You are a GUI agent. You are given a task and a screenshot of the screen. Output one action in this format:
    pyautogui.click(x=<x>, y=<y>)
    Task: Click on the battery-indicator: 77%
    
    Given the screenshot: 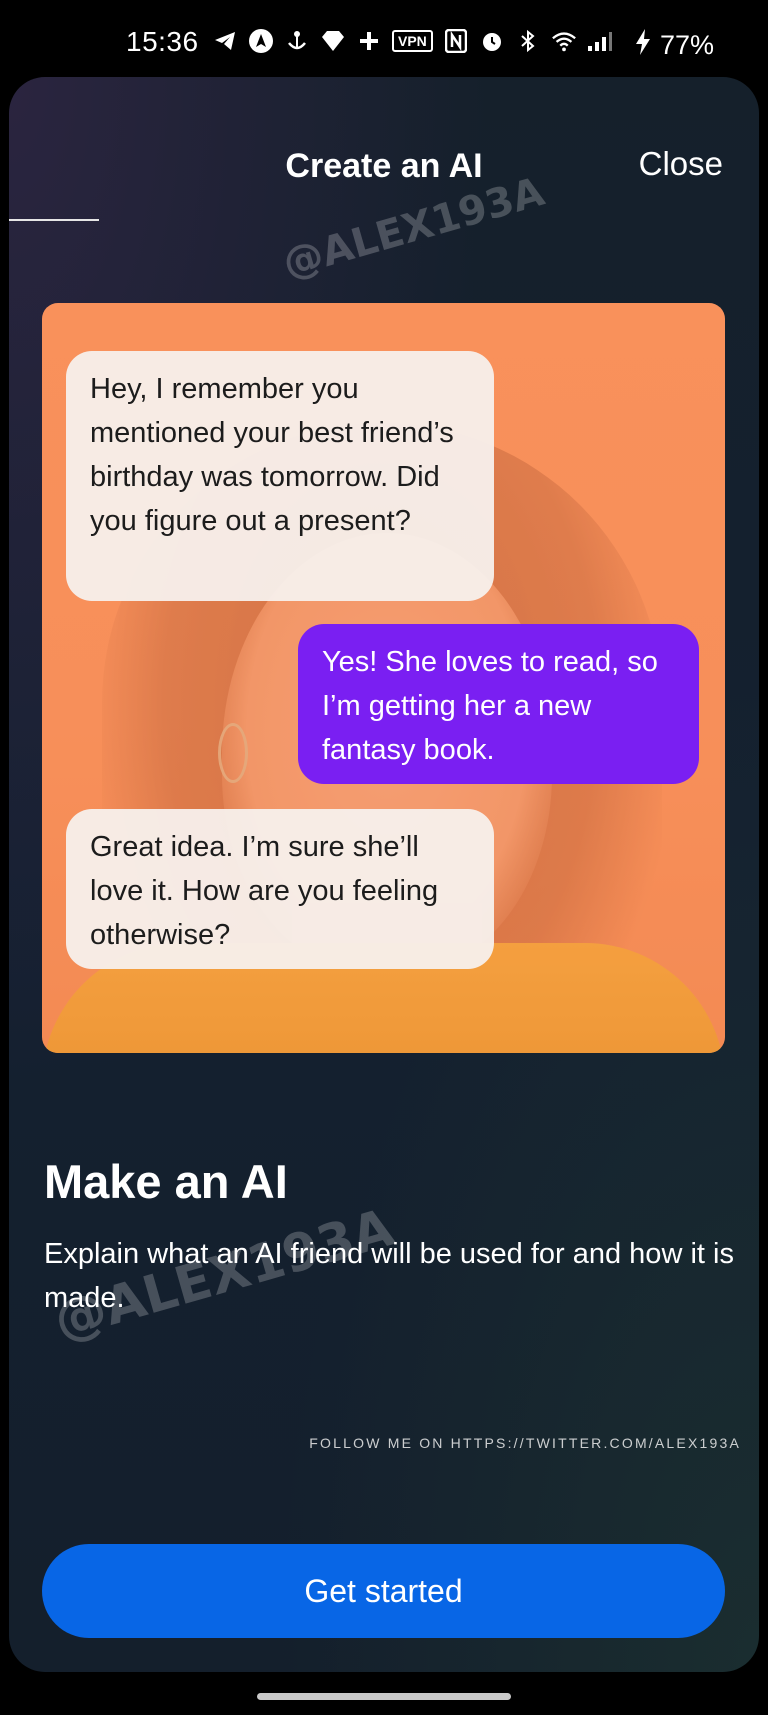 What is the action you would take?
    pyautogui.click(x=674, y=45)
    